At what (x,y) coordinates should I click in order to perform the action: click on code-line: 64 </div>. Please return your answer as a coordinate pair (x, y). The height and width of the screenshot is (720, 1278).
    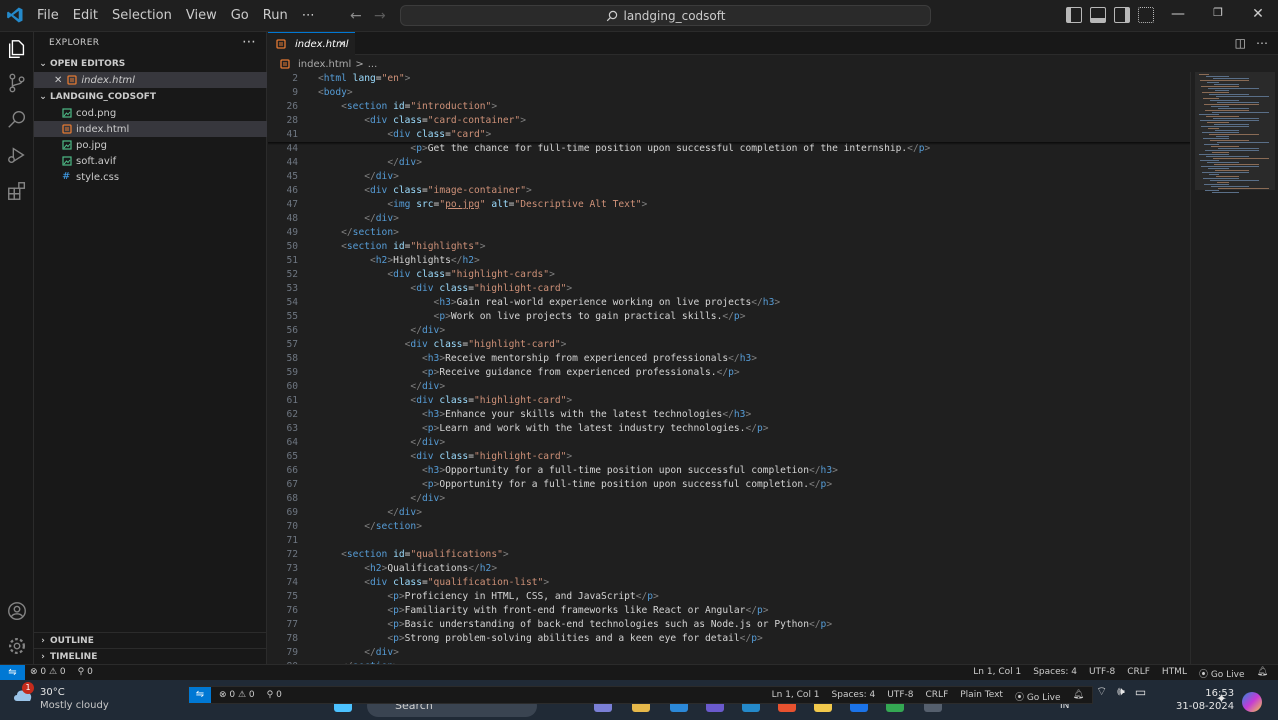
    Looking at the image, I should click on (729, 443).